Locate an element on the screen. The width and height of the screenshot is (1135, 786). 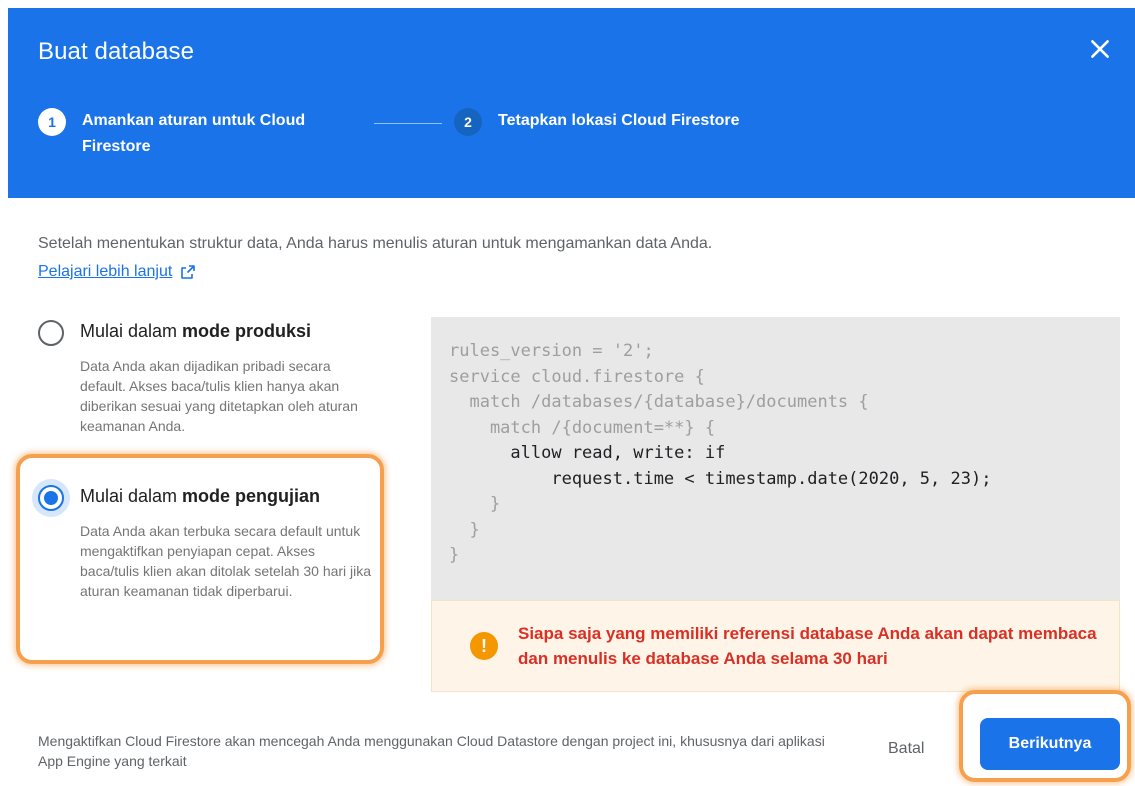
option-production-title: Mulai dalam mode produksi is located at coordinates (195, 331).